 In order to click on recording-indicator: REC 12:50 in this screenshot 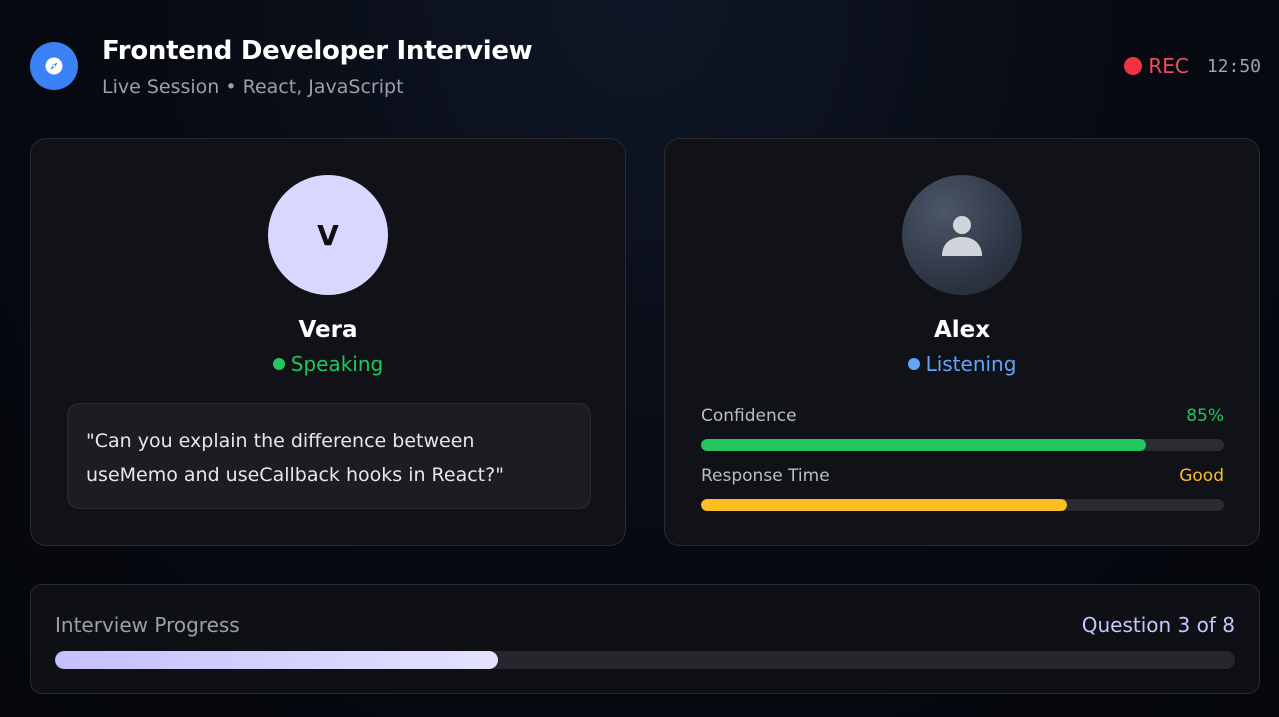, I will do `click(1192, 66)`.